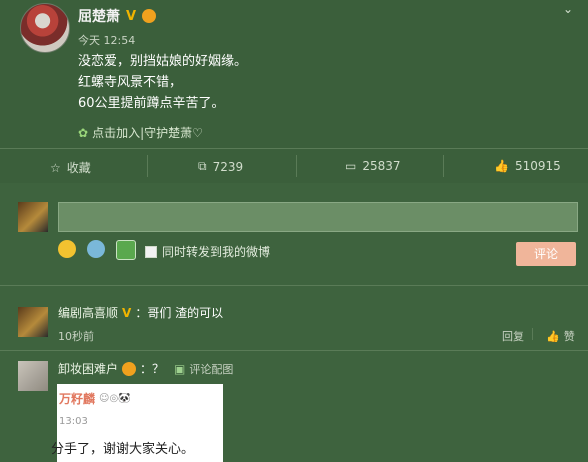 This screenshot has height=462, width=588. I want to click on post-time: 今天 12:54, so click(106, 40).